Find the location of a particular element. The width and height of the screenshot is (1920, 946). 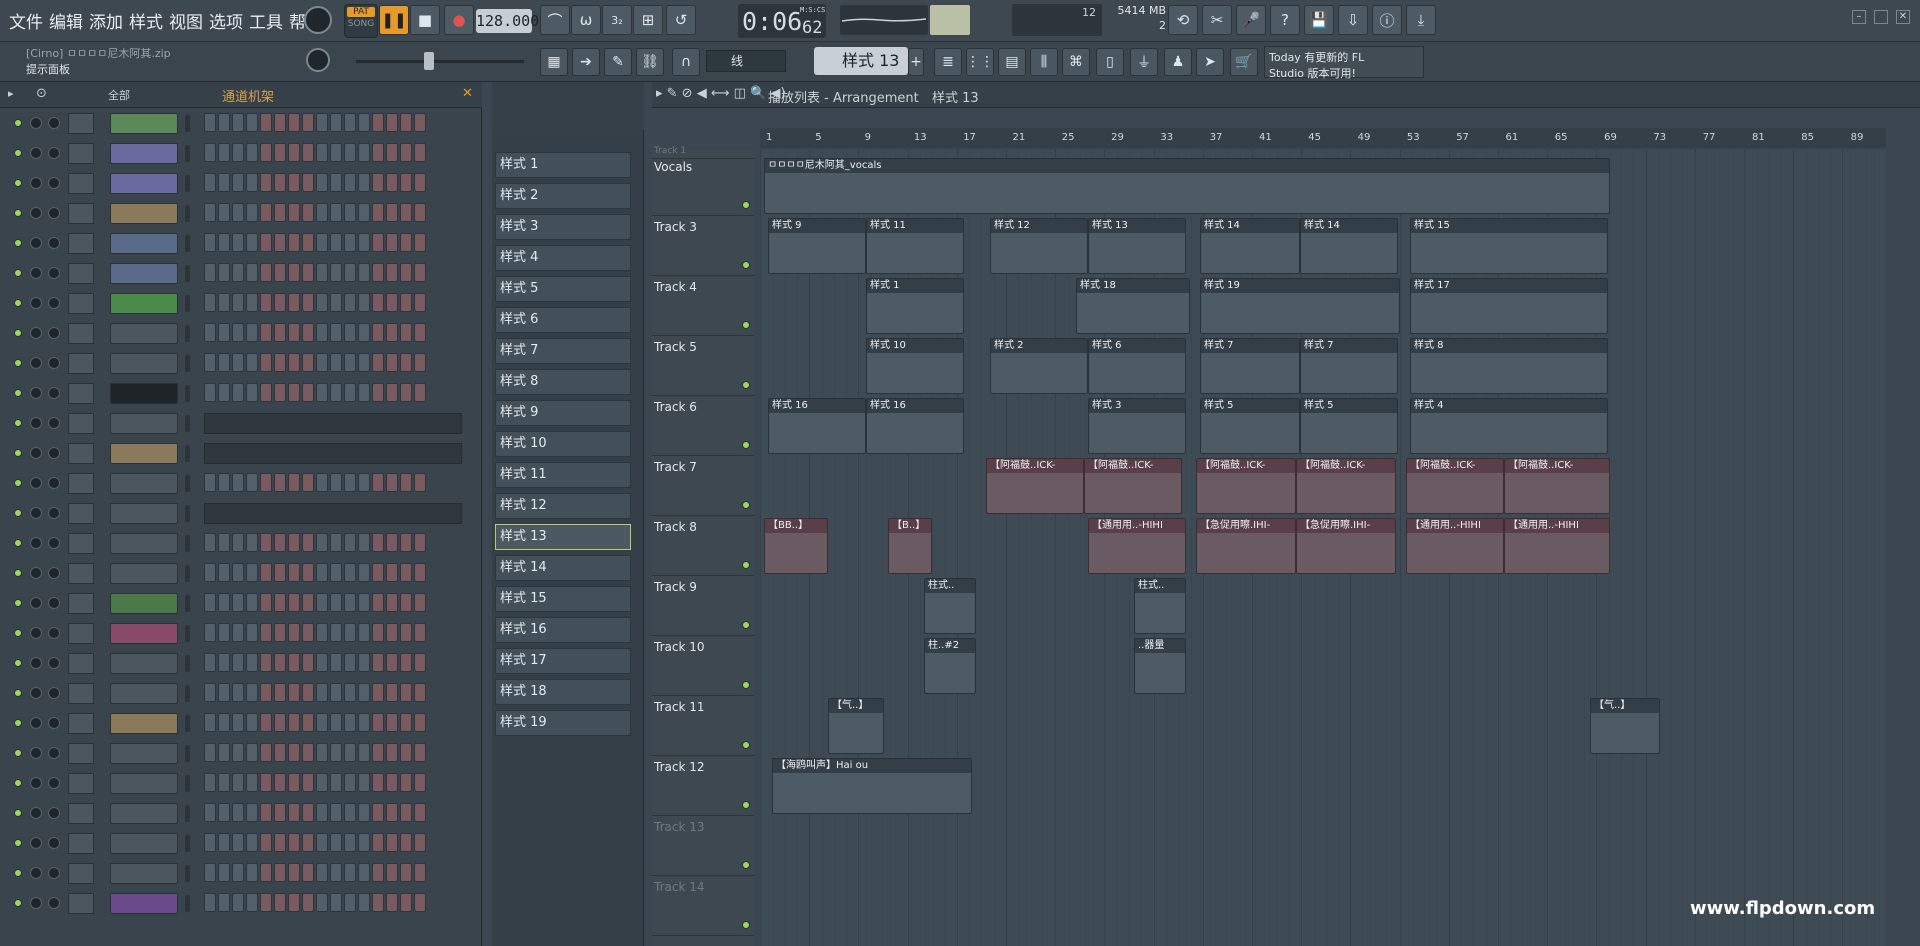

pattern-selector: 样式 13 is located at coordinates (861, 61).